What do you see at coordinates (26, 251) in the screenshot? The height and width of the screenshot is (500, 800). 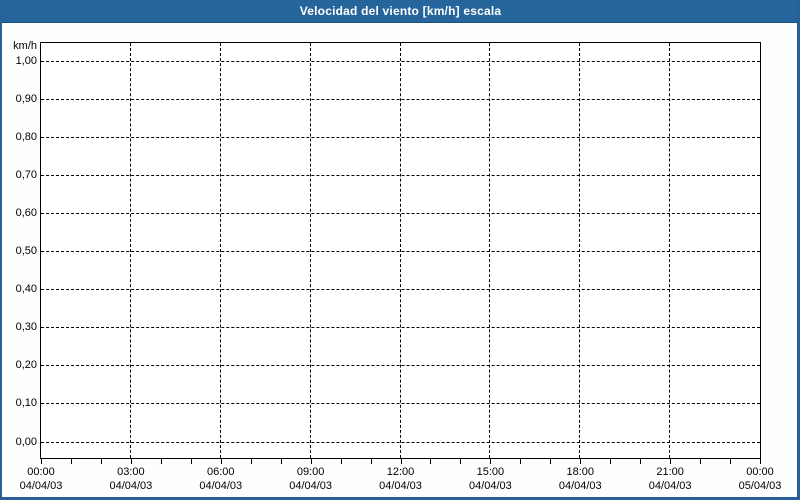 I see `y-tick-label: 0,50` at bounding box center [26, 251].